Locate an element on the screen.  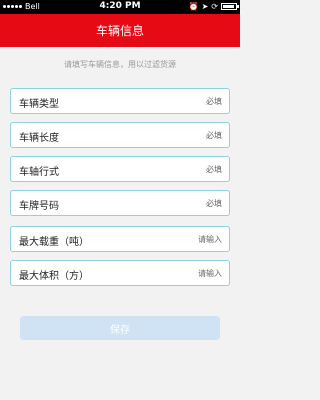
field-label: 车辆类型 is located at coordinates (39, 104).